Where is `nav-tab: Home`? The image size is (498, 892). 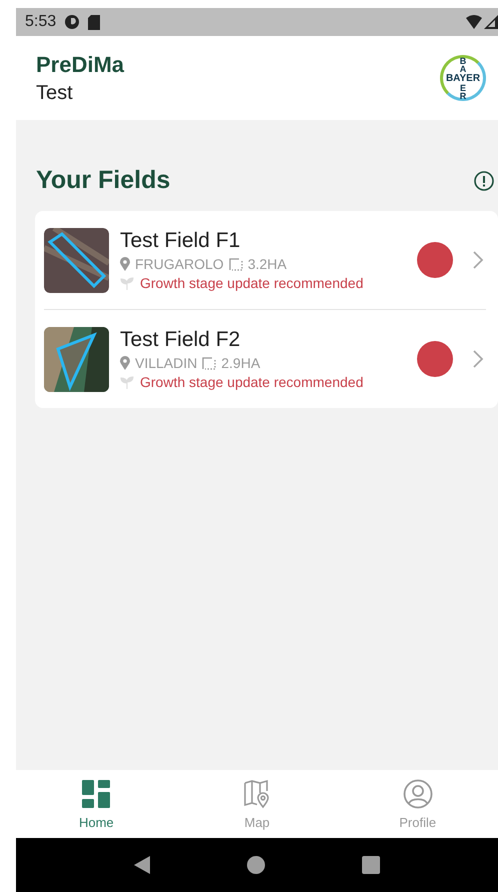 nav-tab: Home is located at coordinates (96, 804).